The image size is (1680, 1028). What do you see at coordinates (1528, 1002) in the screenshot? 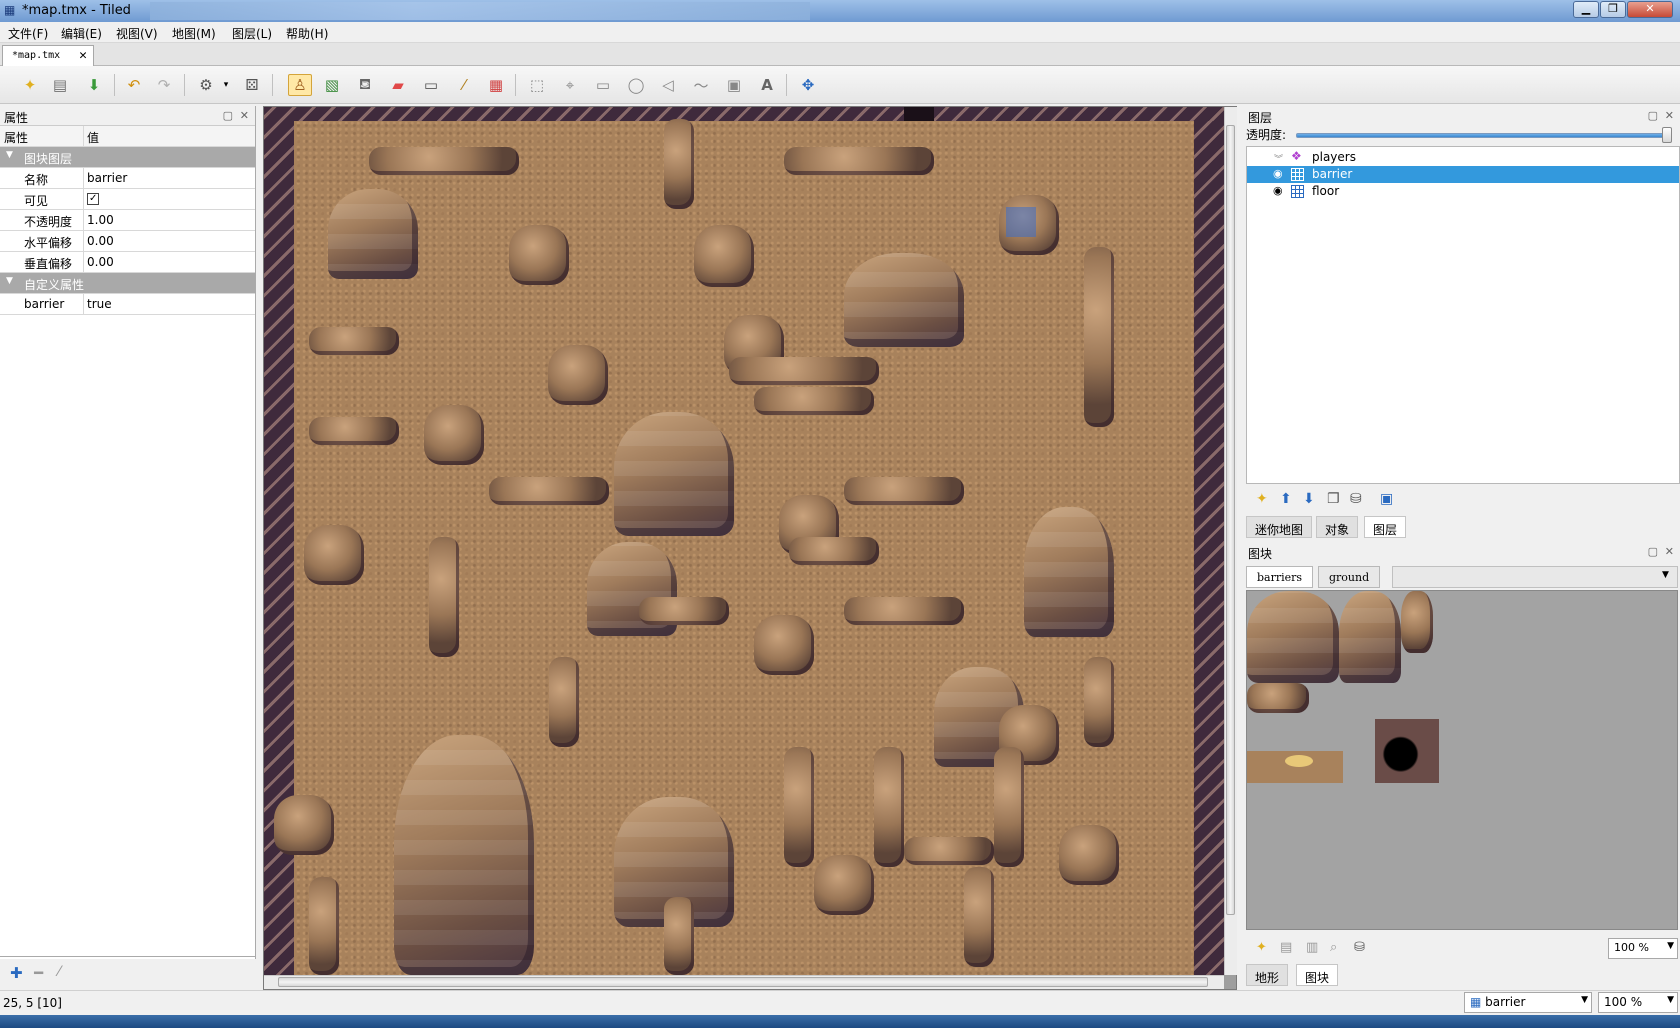
I see `current-layer-select: ▦ barrier ▼` at bounding box center [1528, 1002].